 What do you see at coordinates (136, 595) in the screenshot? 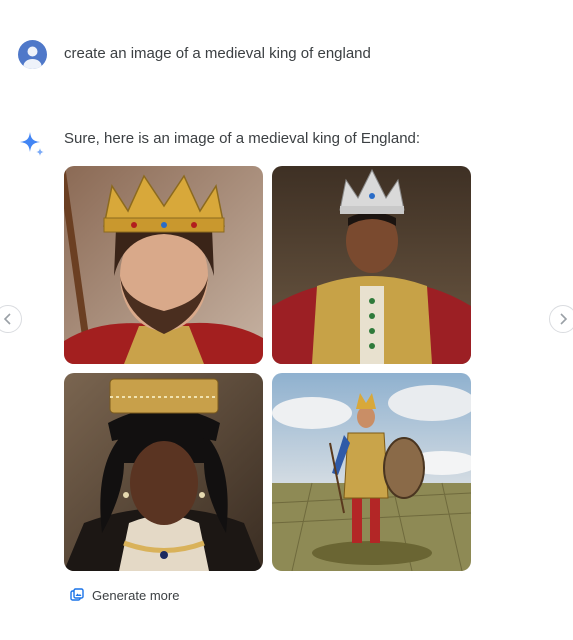
I see `generate-more-label: Generate more` at bounding box center [136, 595].